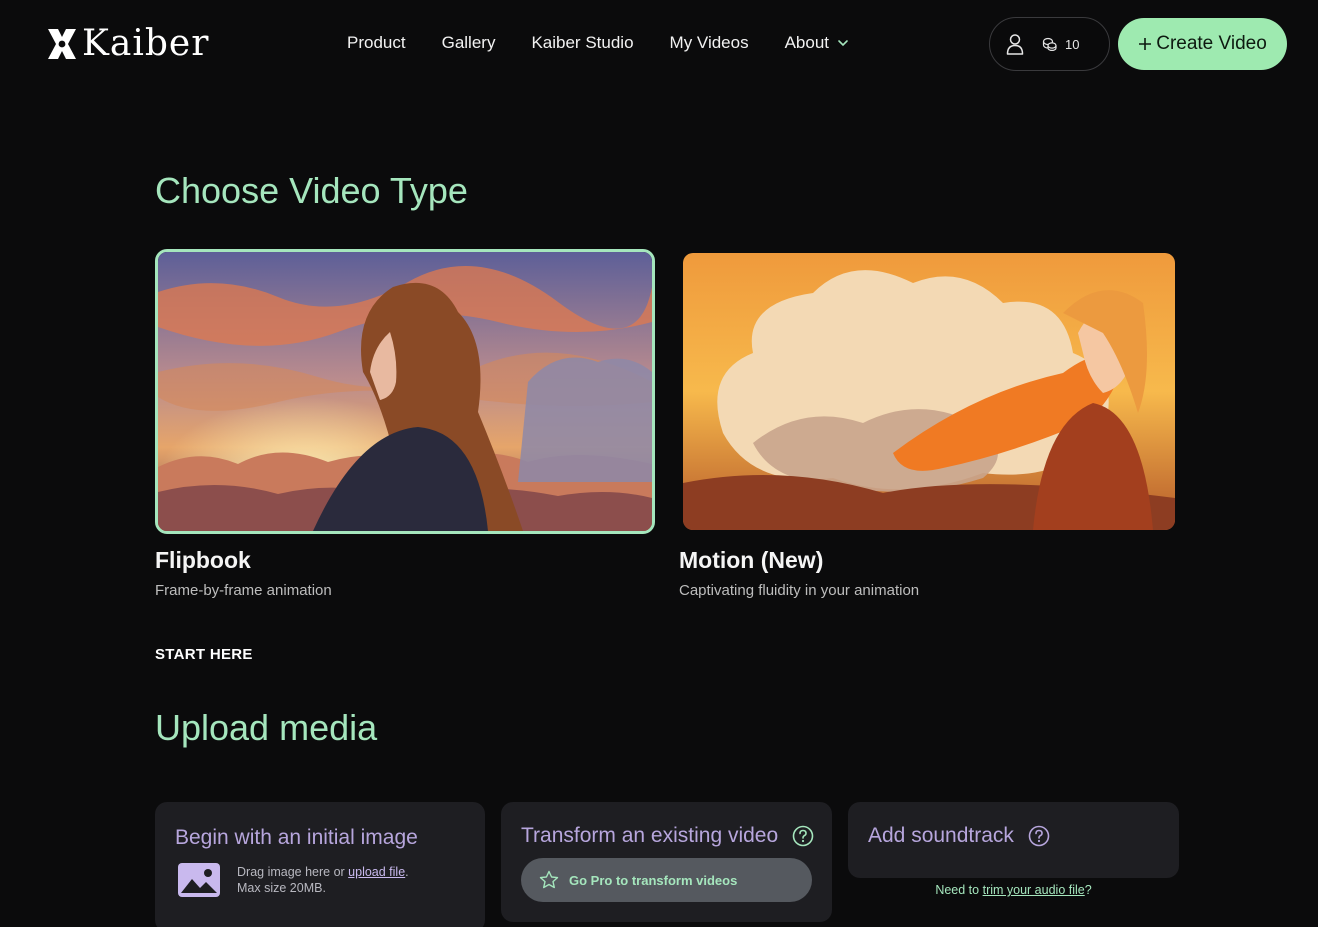  Describe the element at coordinates (243, 590) in the screenshot. I see `flipbook-subtitle: Frame-by-frame animation` at that location.